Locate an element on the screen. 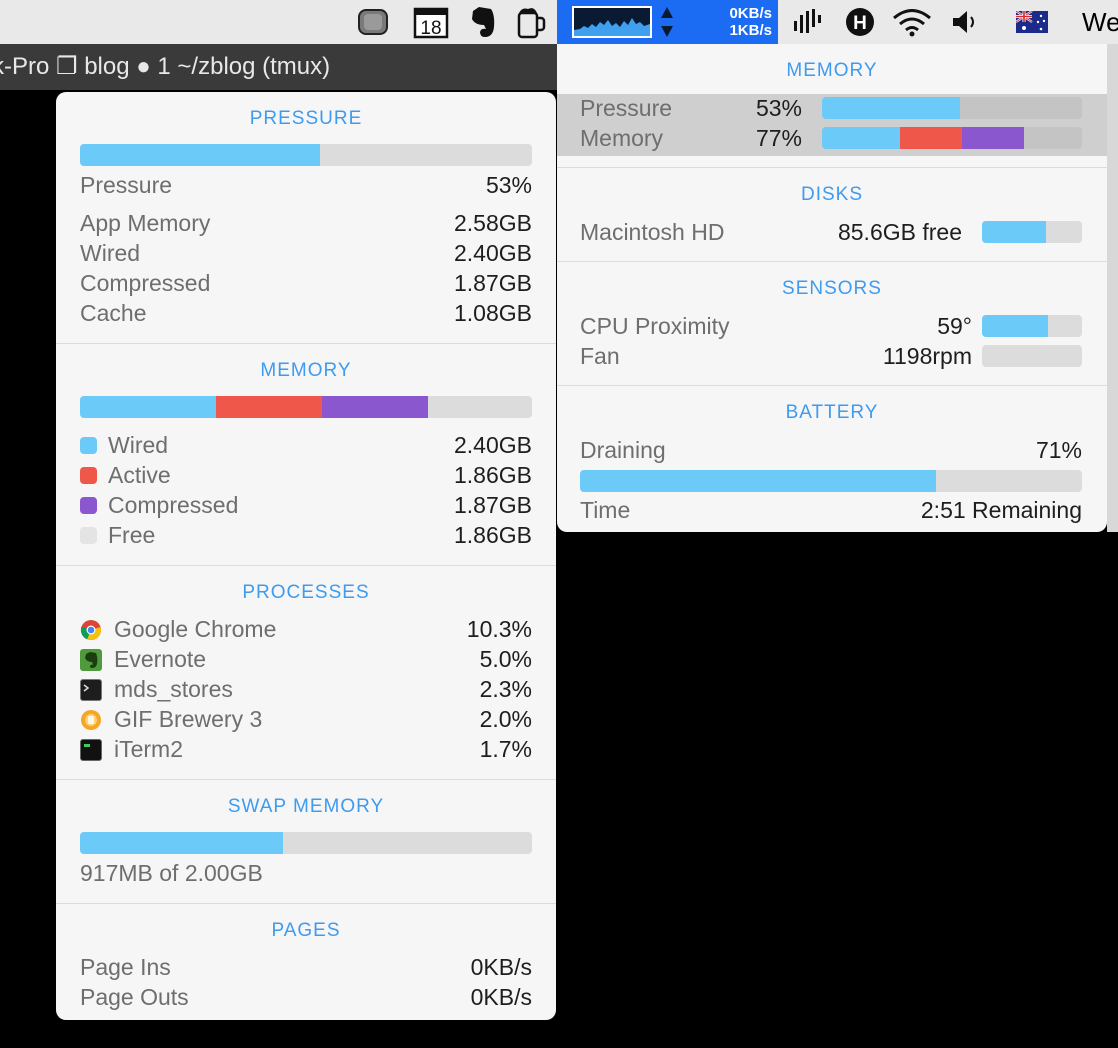 The image size is (1118, 1048). disk-bar-fill is located at coordinates (1014, 232).